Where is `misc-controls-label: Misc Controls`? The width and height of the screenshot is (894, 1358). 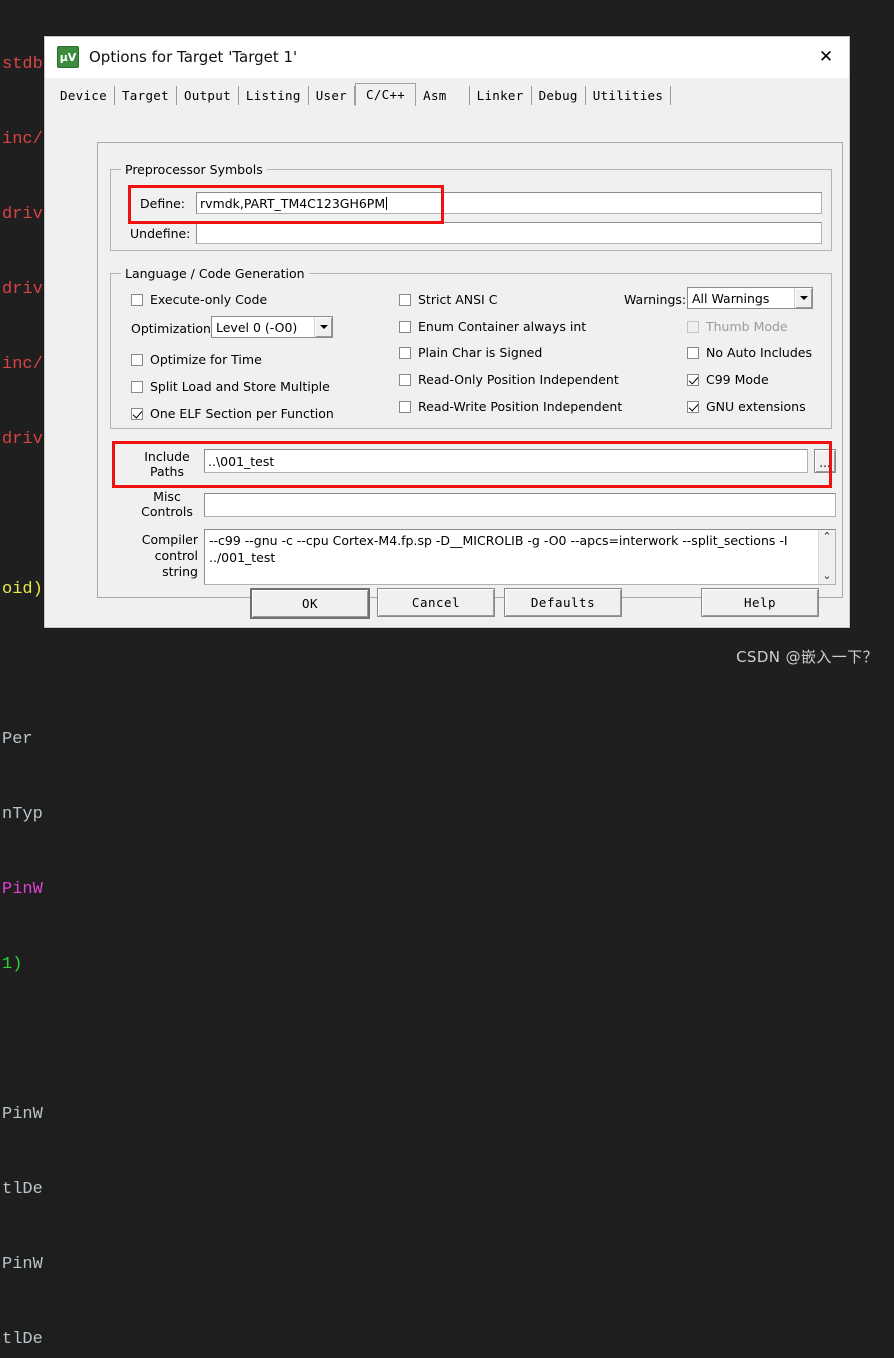
misc-controls-label: Misc Controls is located at coordinates (167, 504).